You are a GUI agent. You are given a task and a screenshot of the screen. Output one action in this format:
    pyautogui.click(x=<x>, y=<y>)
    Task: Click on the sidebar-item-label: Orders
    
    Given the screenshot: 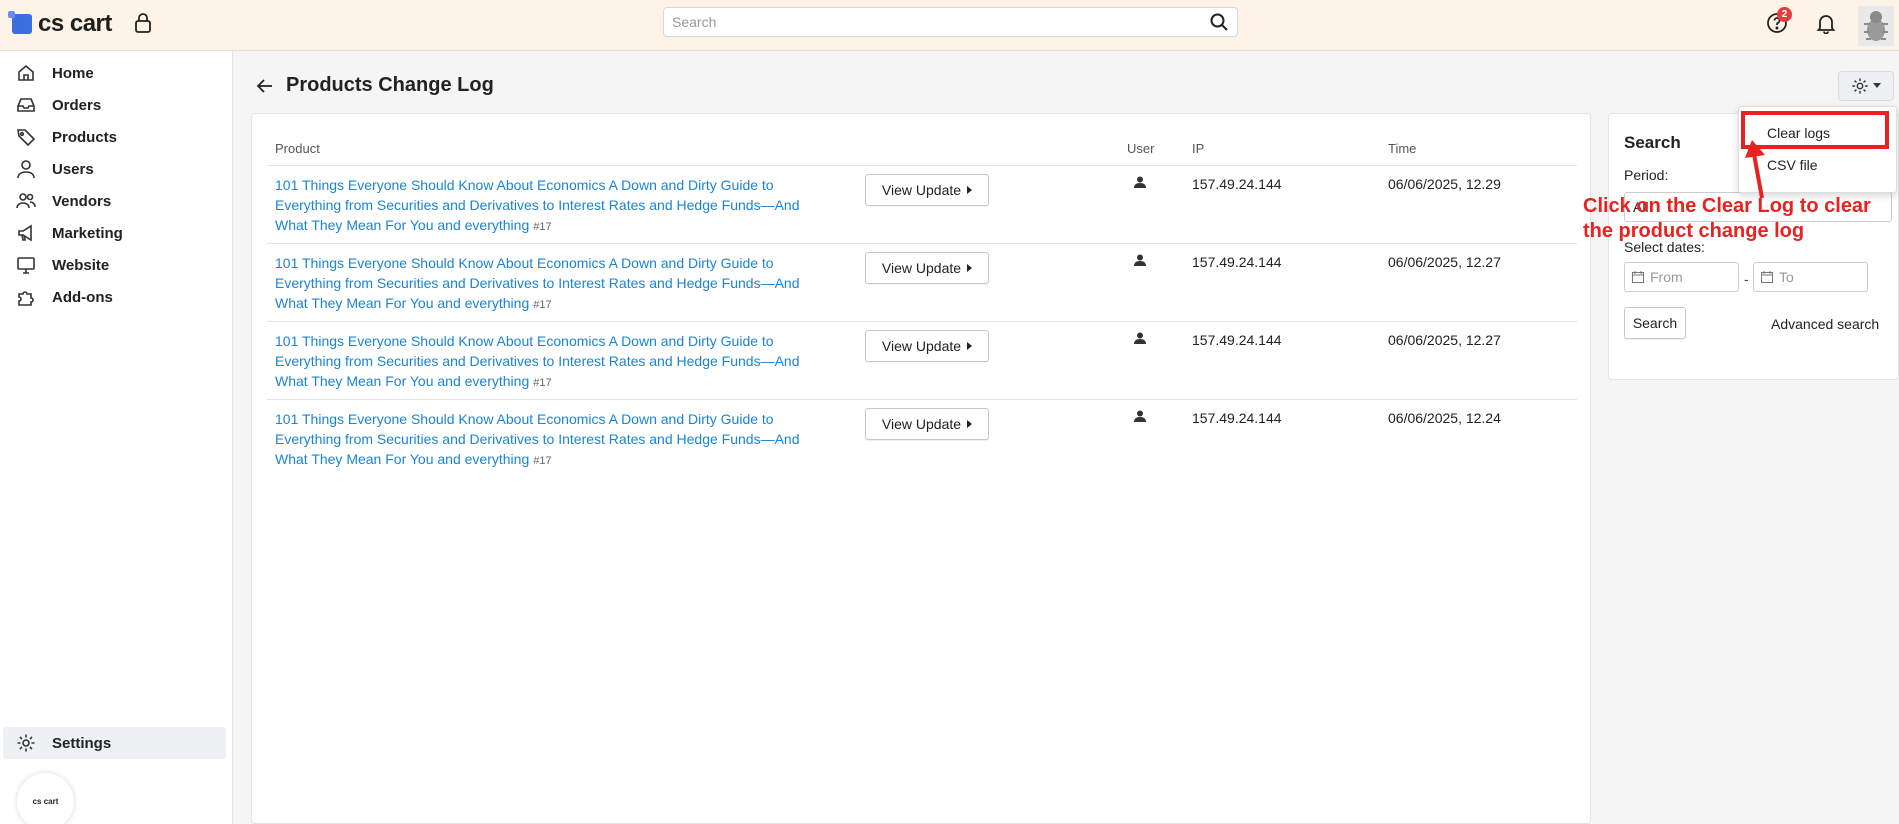 What is the action you would take?
    pyautogui.click(x=77, y=105)
    